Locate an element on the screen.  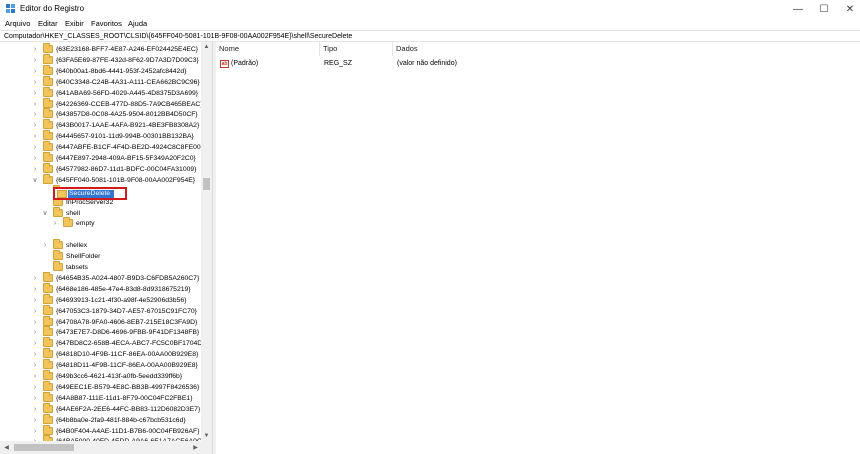
value-row: ab (Padrão) REG_SZ (valor não definido) is located at coordinates (538, 64).